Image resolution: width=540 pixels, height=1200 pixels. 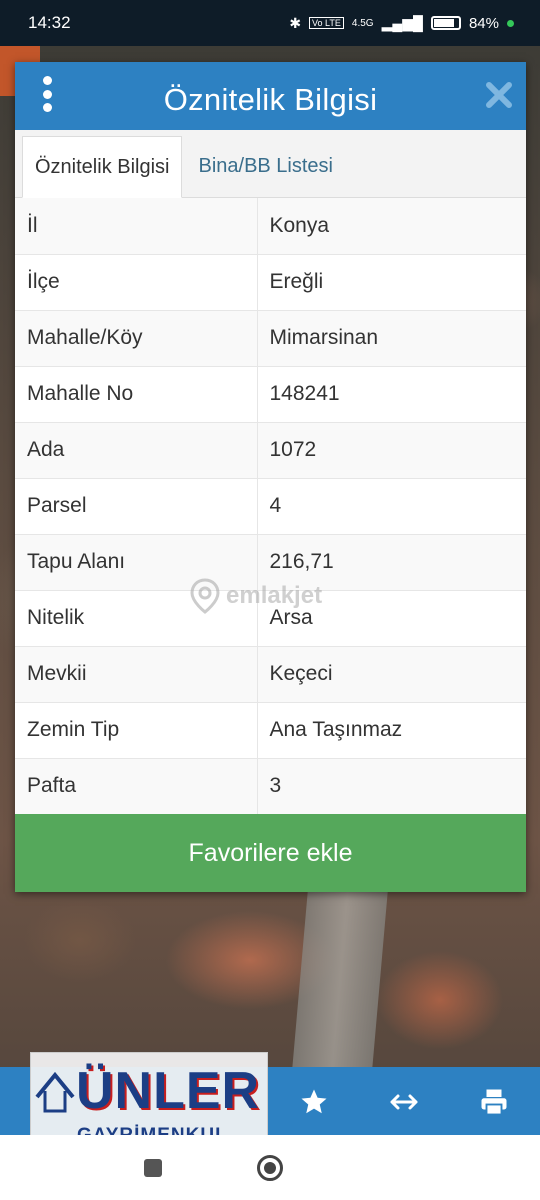 What do you see at coordinates (47, 94) in the screenshot?
I see `more-options-icon` at bounding box center [47, 94].